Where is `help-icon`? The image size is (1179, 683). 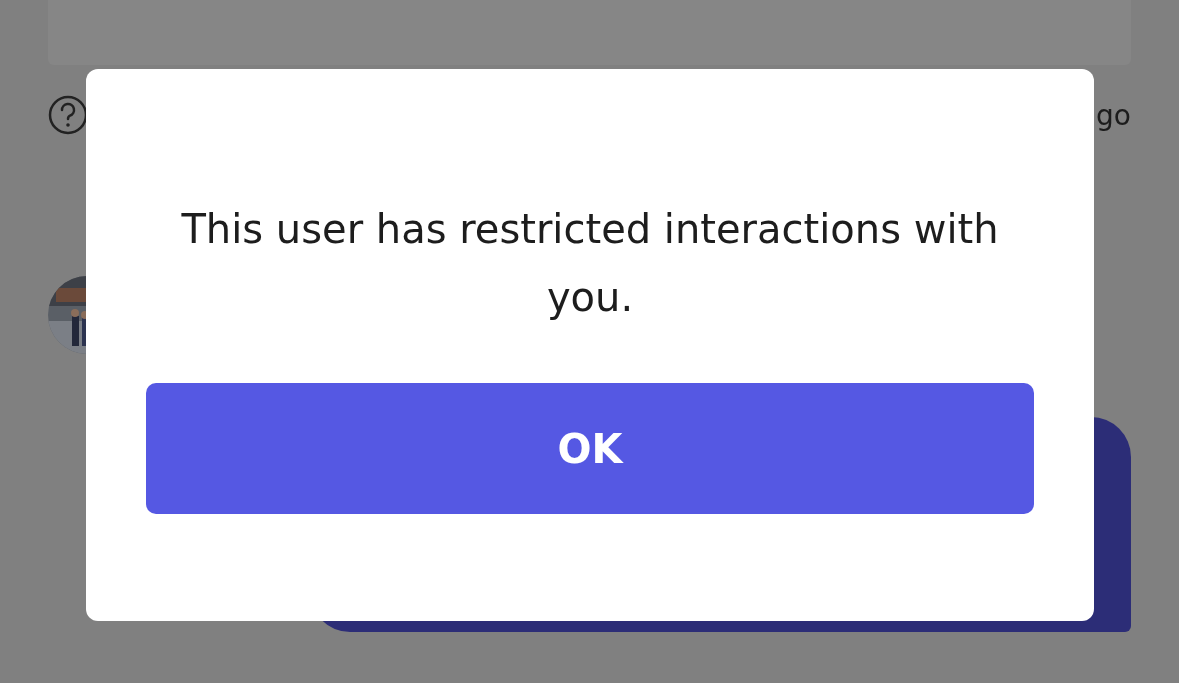 help-icon is located at coordinates (68, 115).